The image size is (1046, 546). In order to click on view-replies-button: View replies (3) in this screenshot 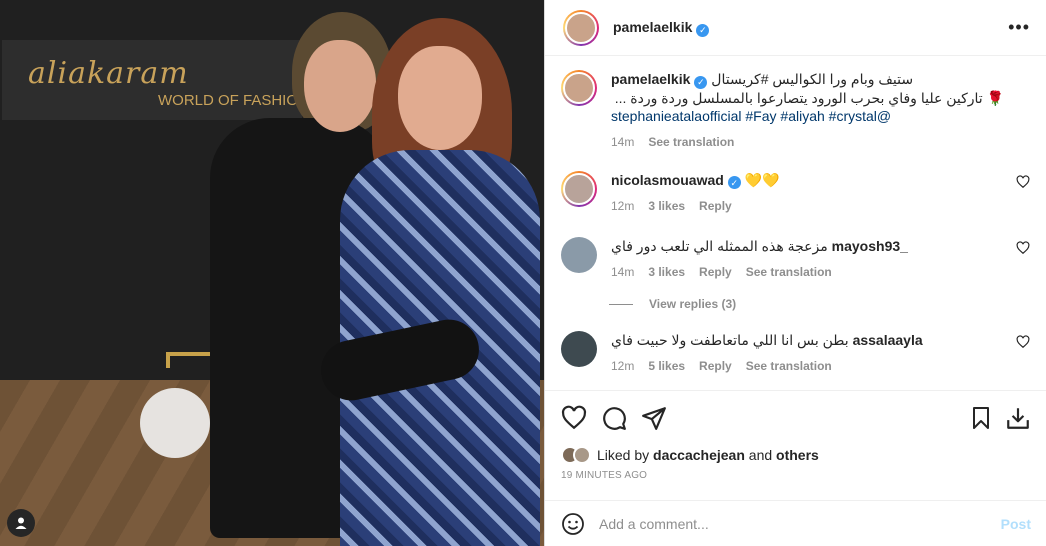, I will do `click(819, 304)`.